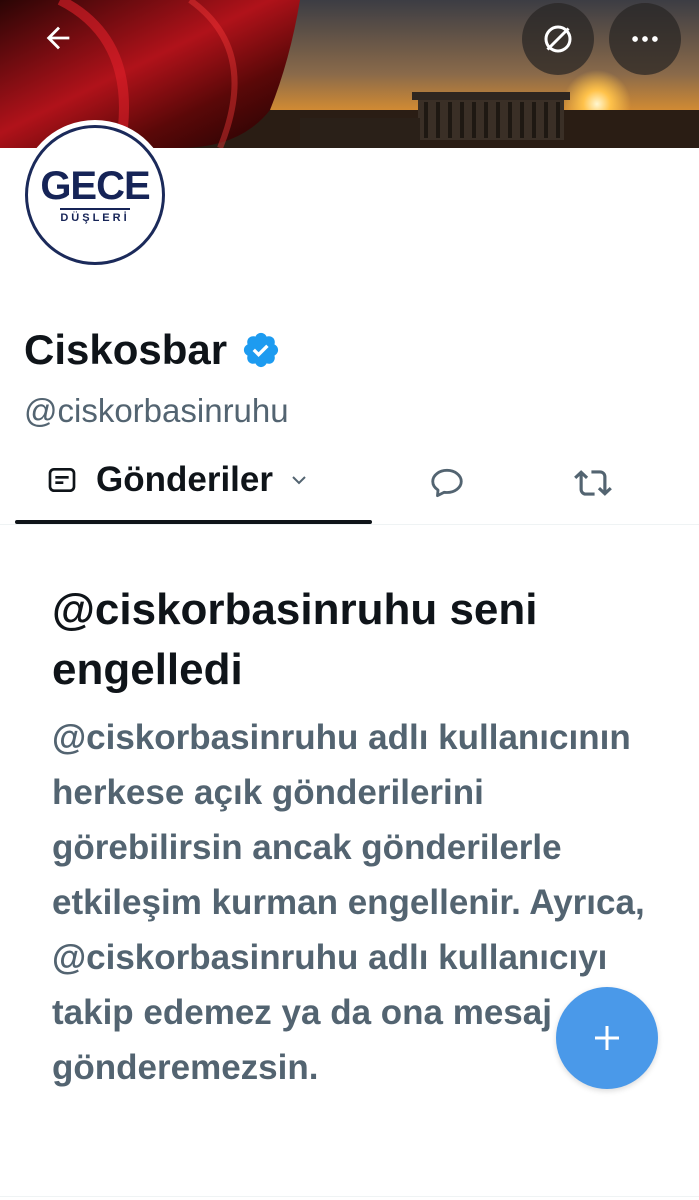  I want to click on display-name: Ciskosbar, so click(152, 350).